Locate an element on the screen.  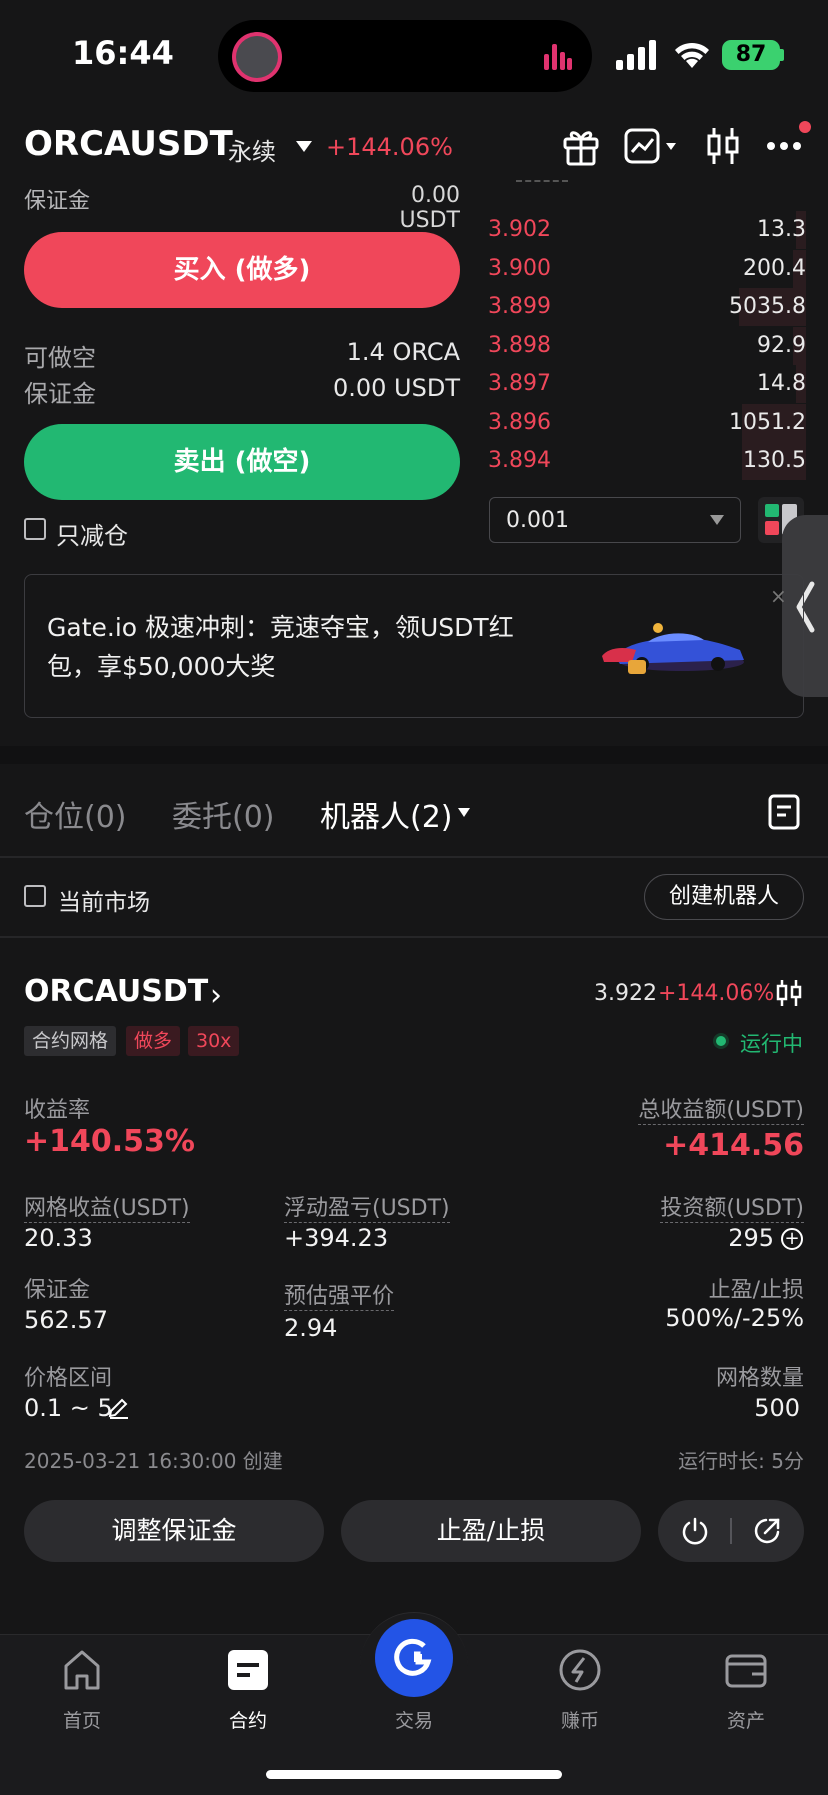
nav-assets-label: 资产 is located at coordinates (745, 1721).